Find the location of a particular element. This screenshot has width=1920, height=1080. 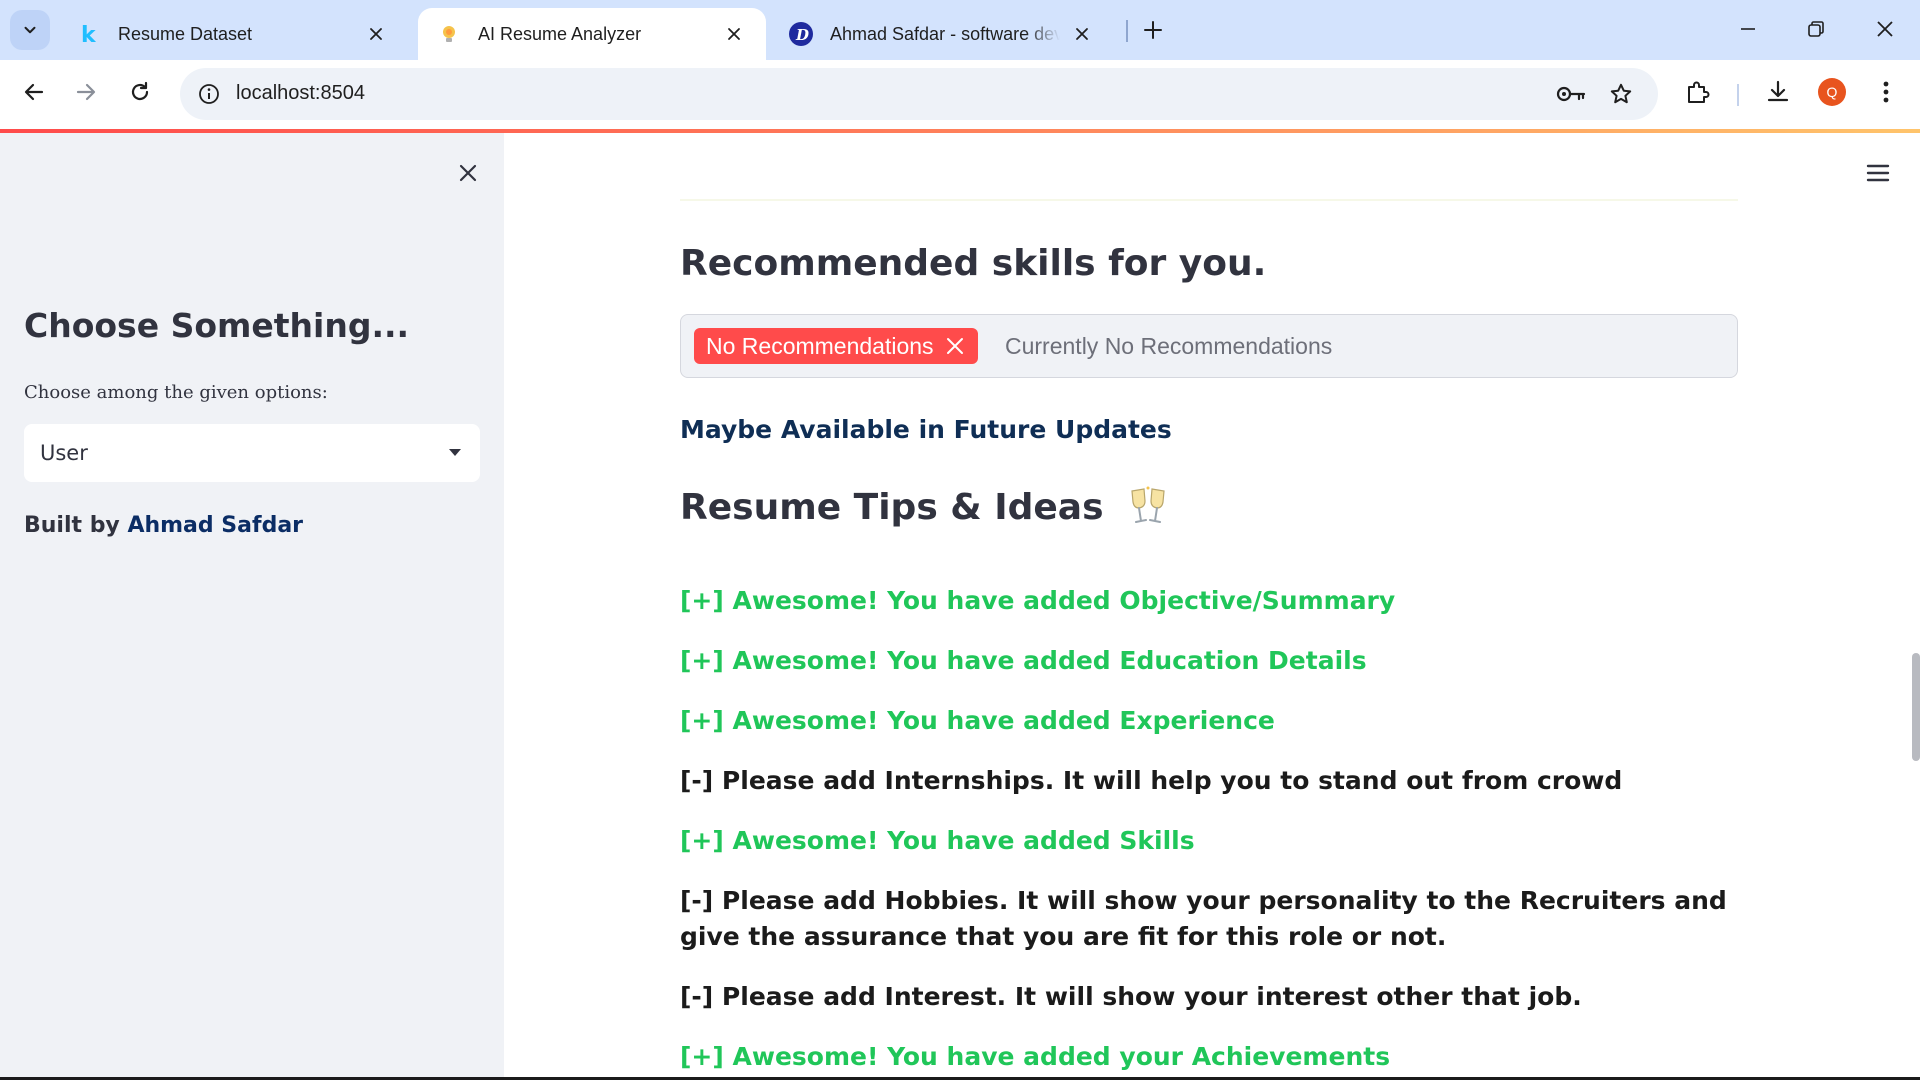

future-updates-text: Maybe Available in Future Updates is located at coordinates (926, 429).